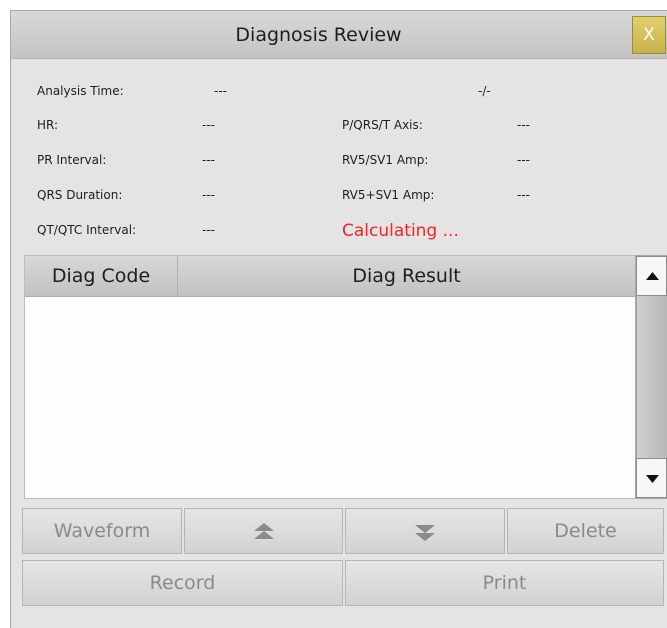  I want to click on triangle-down-icon, so click(652, 479).